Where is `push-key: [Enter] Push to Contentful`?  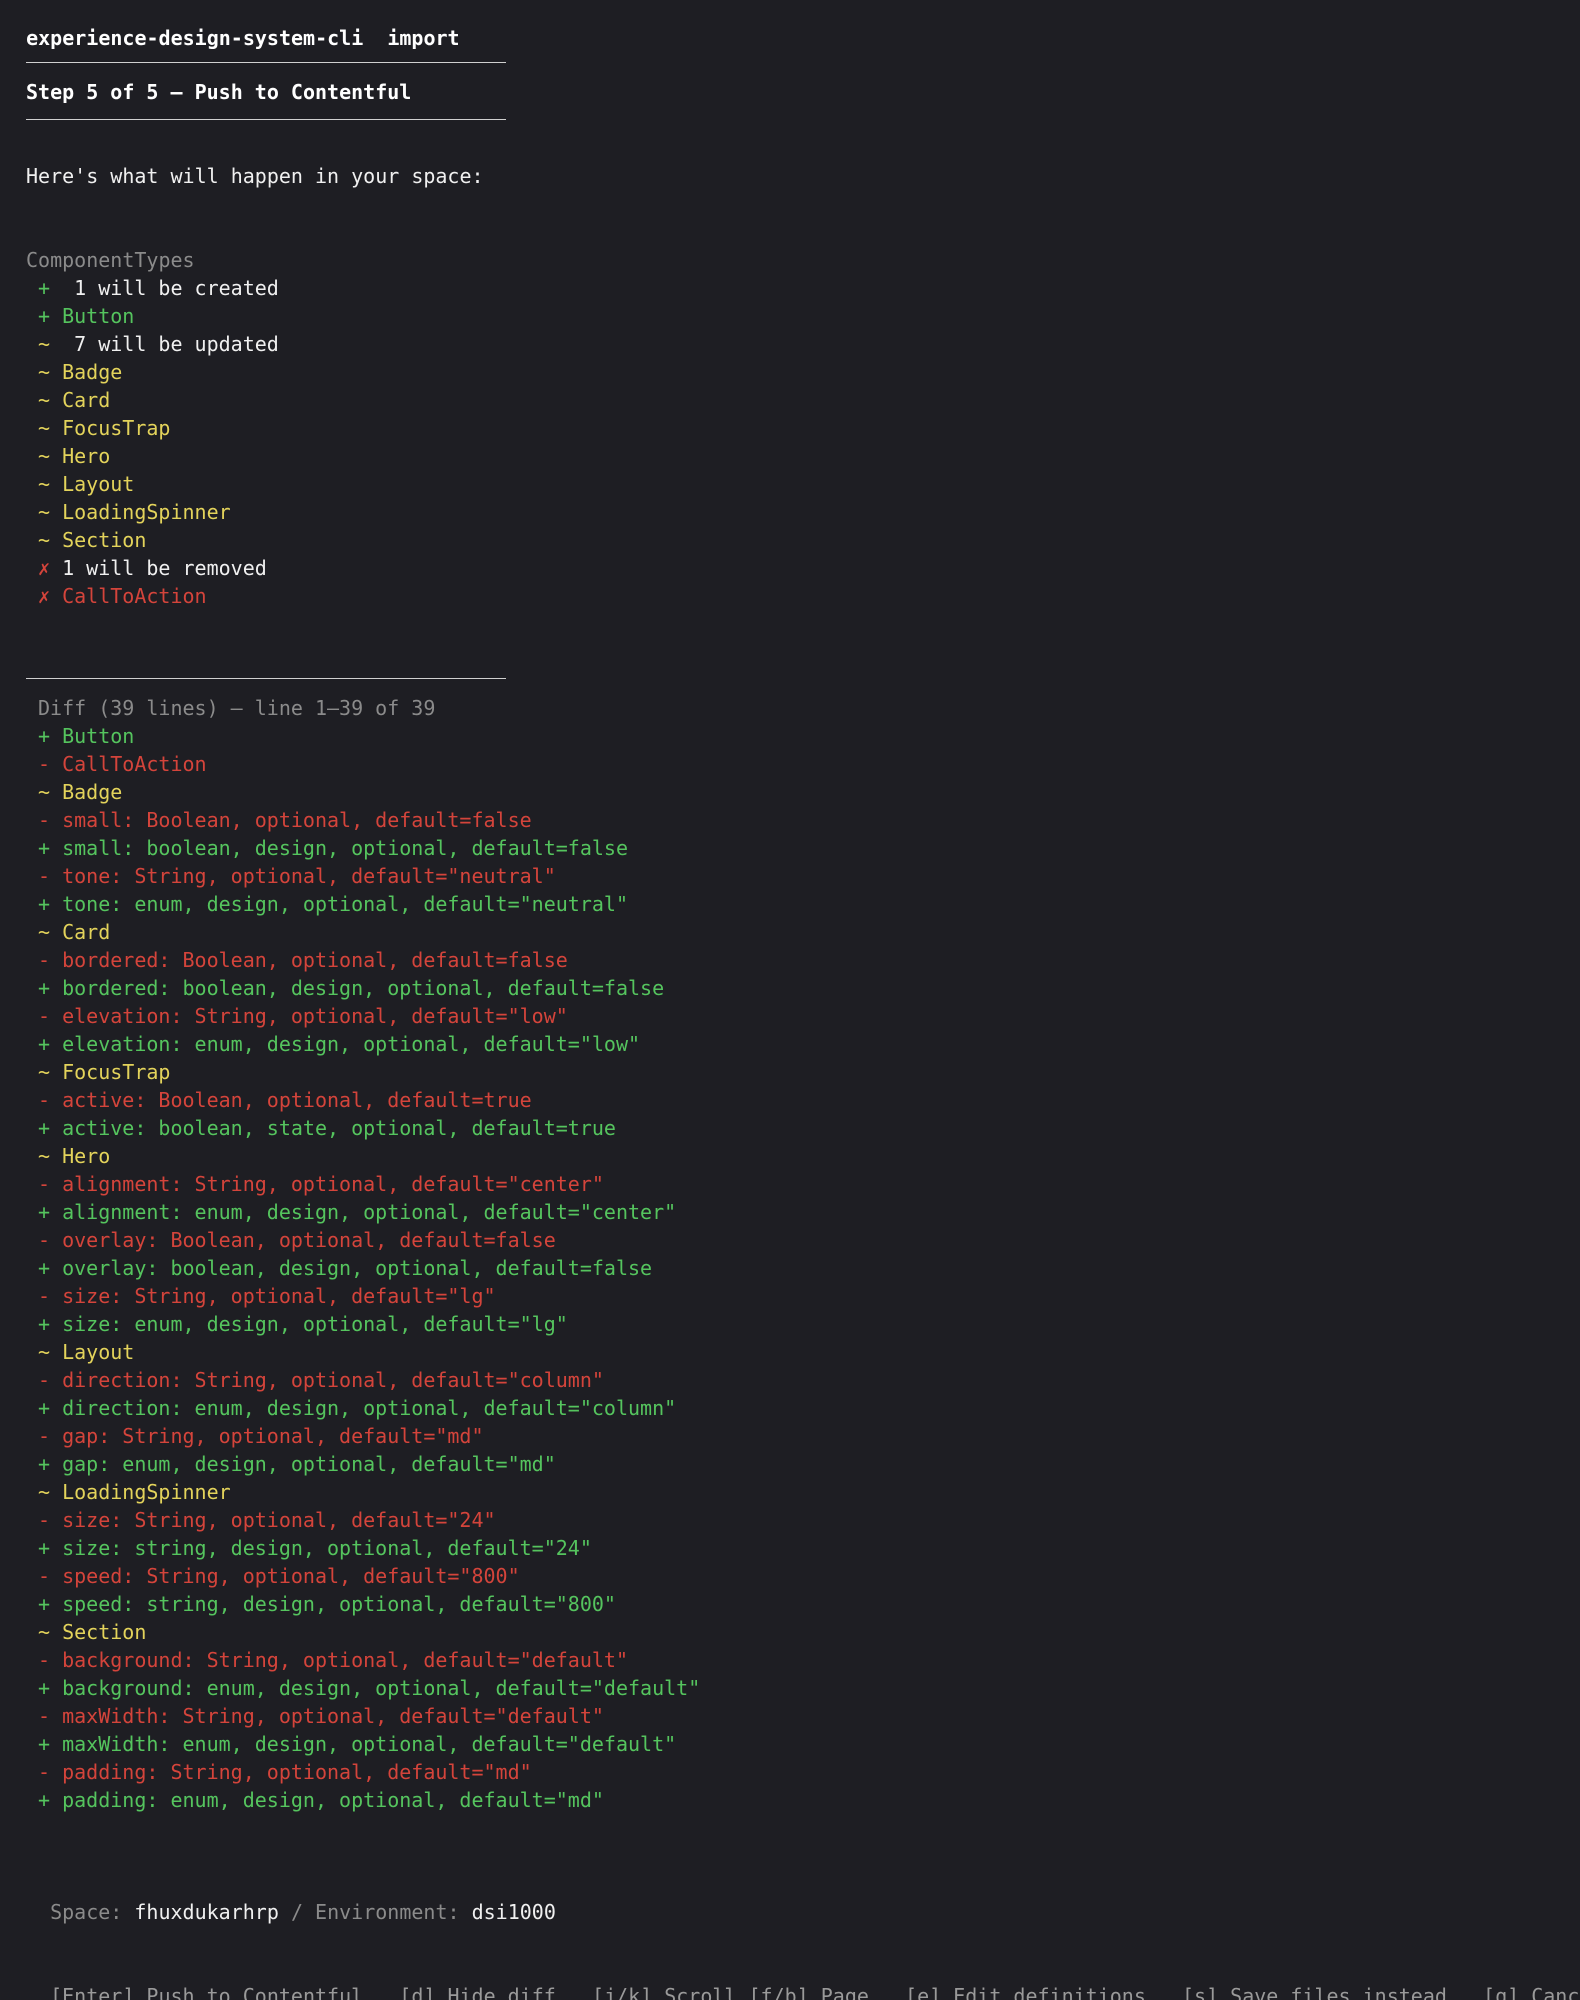 push-key: [Enter] Push to Contentful is located at coordinates (206, 1992).